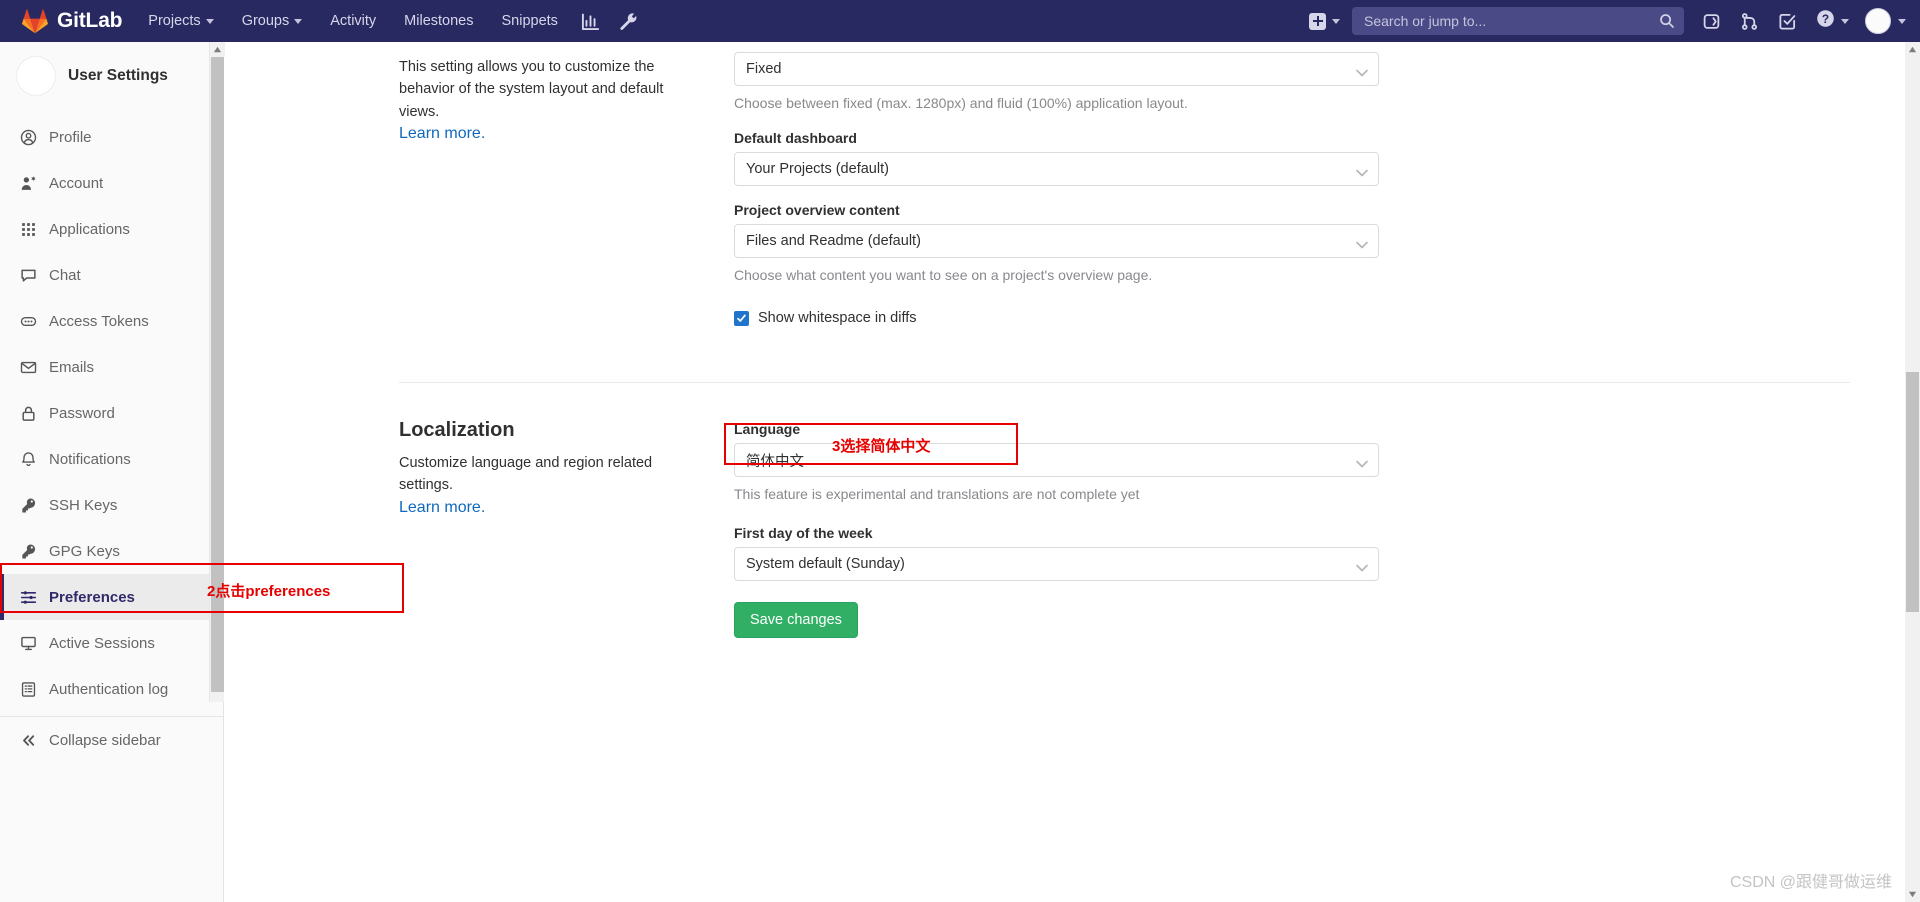 The image size is (1920, 902). What do you see at coordinates (442, 507) in the screenshot?
I see `localization-learn-more-link: Learn more.` at bounding box center [442, 507].